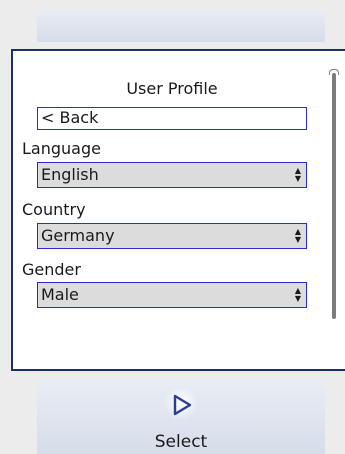 This screenshot has height=454, width=345. Describe the element at coordinates (172, 118) in the screenshot. I see `back-link: < Back` at that location.